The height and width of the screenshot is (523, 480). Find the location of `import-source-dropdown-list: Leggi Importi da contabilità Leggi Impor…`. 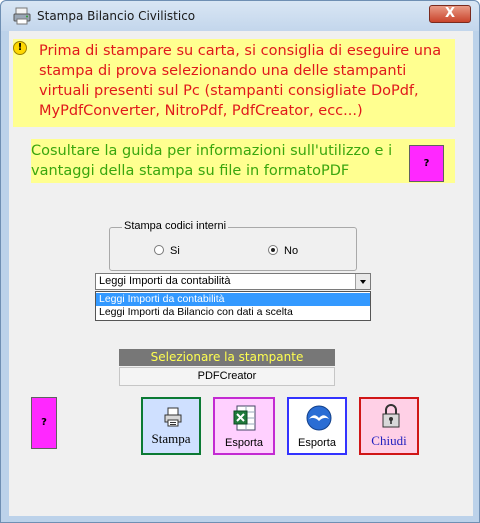

import-source-dropdown-list: Leggi Importi da contabilità Leggi Impor… is located at coordinates (233, 306).